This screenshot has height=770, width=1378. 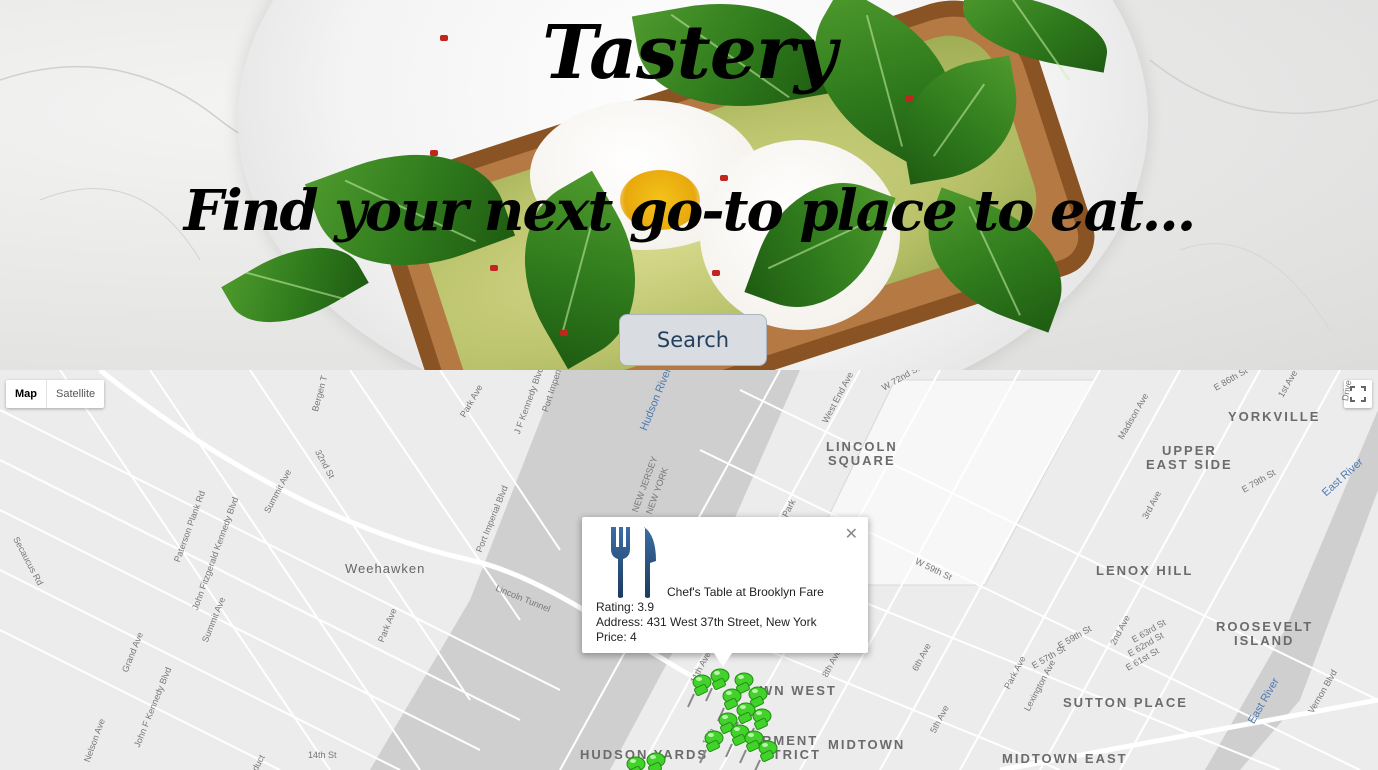 I want to click on area-label: LINCOLN, so click(x=862, y=446).